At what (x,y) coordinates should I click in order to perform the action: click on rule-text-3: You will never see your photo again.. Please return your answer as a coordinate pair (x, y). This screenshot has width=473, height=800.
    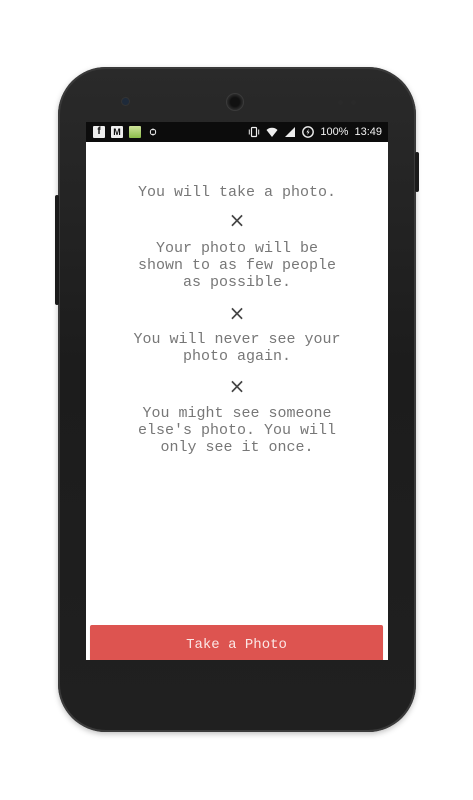
    Looking at the image, I should click on (237, 348).